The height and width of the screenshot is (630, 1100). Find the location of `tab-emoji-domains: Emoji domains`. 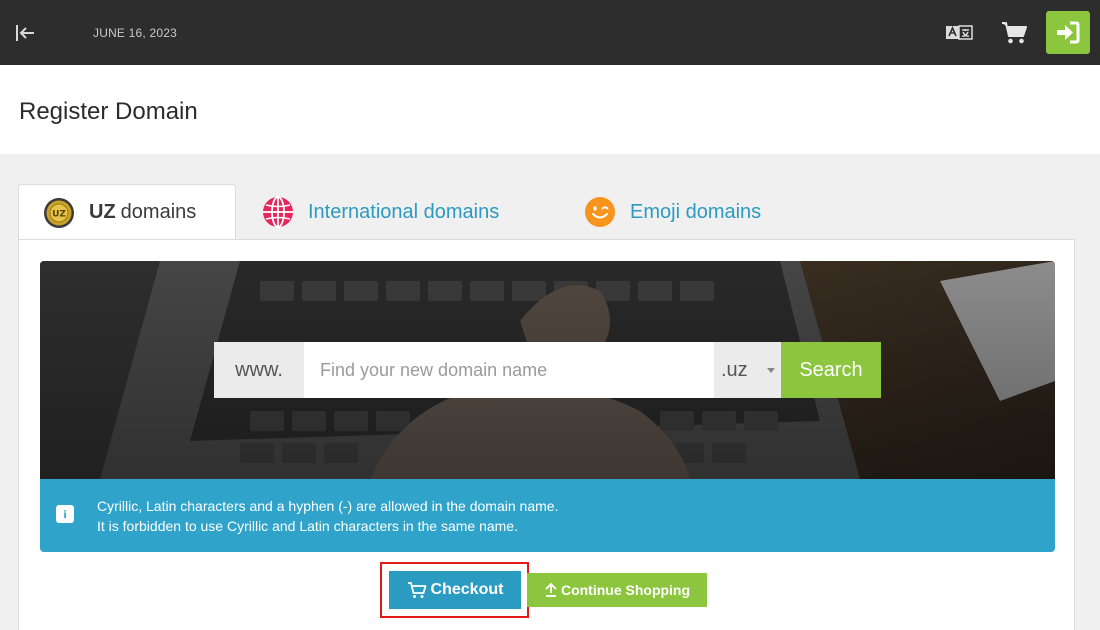

tab-emoji-domains: Emoji domains is located at coordinates (704, 212).